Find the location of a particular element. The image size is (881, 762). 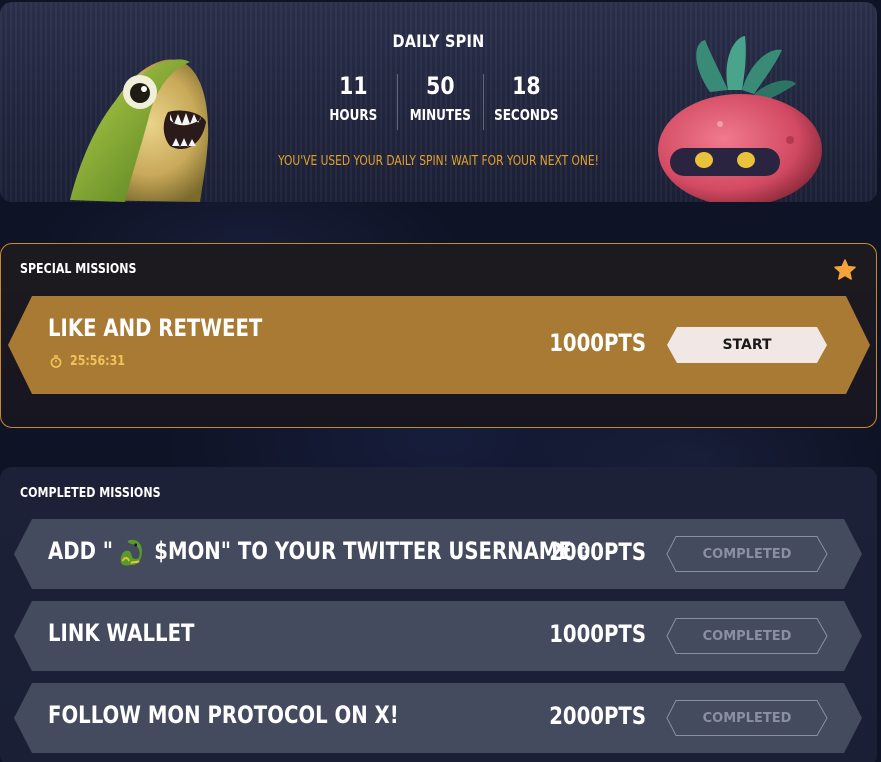

countdown-hours: 11 HOURS is located at coordinates (353, 102).